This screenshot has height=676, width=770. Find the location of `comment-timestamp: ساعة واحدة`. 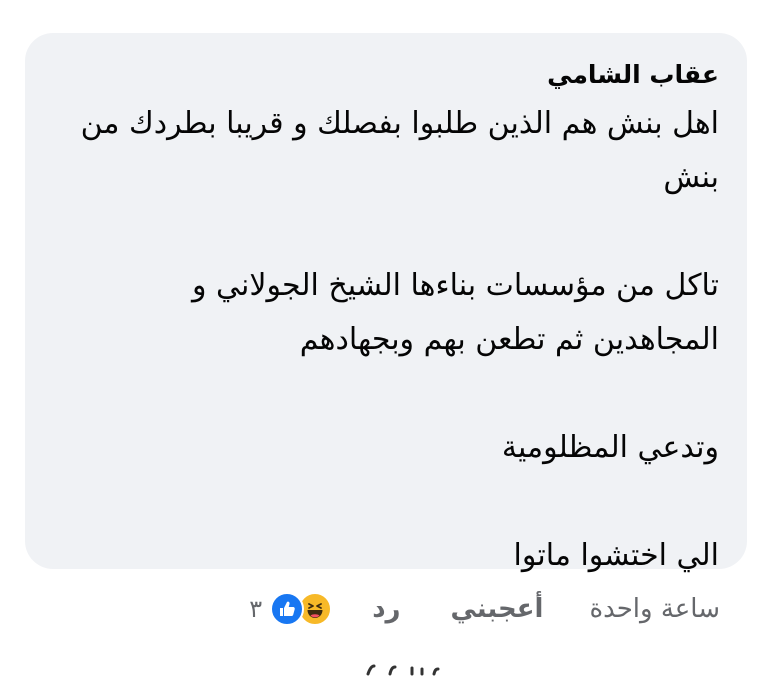

comment-timestamp: ساعة واحدة is located at coordinates (654, 609).